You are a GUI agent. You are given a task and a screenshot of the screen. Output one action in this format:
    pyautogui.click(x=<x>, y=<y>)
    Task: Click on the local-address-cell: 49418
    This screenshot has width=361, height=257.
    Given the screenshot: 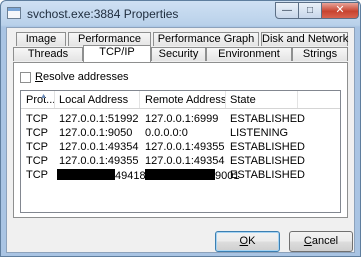 What is the action you would take?
    pyautogui.click(x=101, y=175)
    